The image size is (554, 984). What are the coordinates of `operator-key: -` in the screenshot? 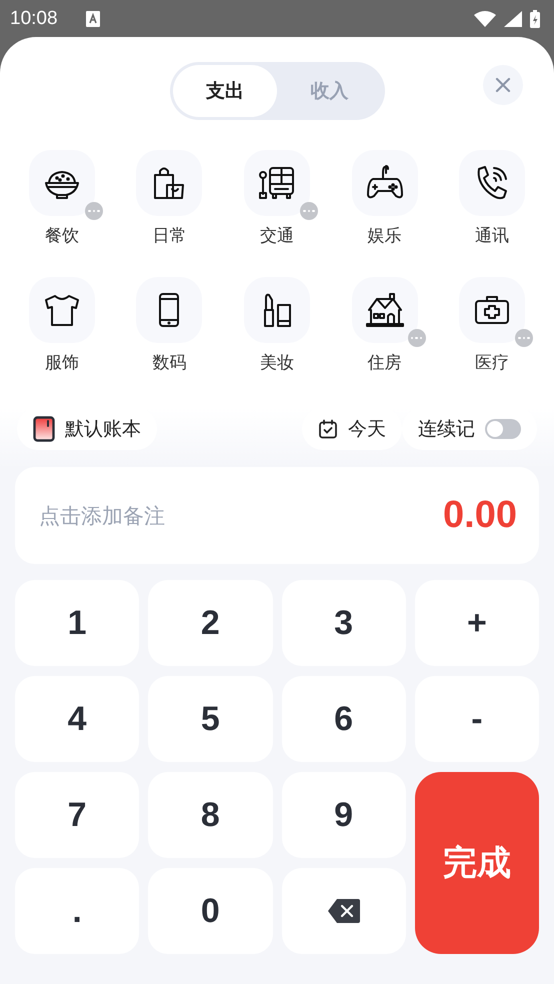 It's located at (476, 719).